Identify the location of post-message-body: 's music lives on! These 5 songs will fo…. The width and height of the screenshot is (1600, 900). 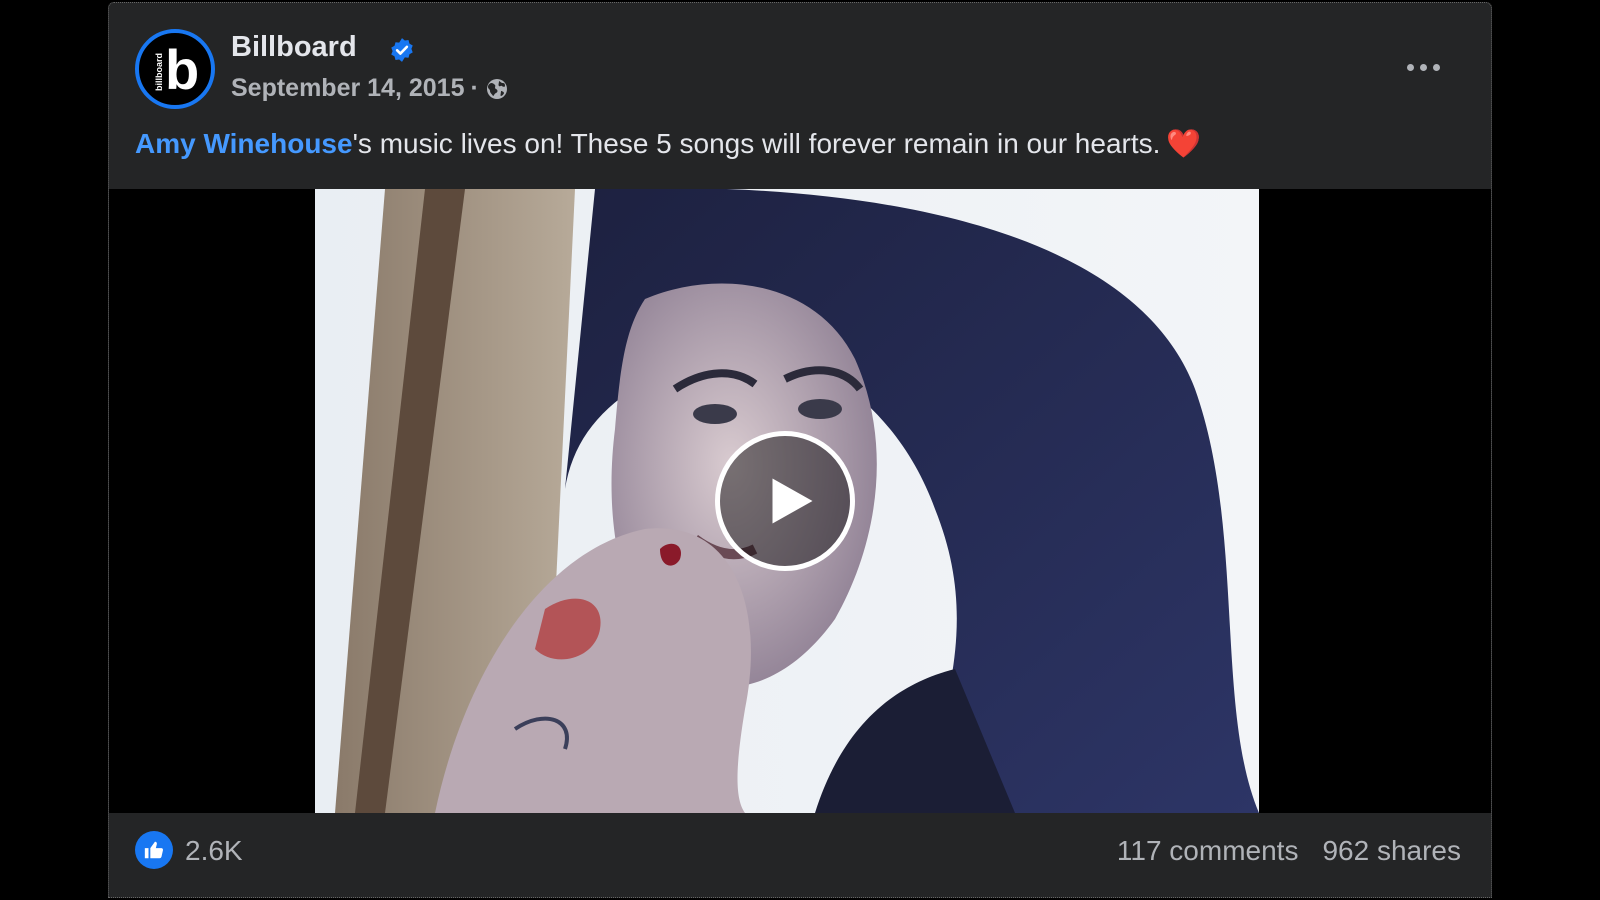
(756, 143).